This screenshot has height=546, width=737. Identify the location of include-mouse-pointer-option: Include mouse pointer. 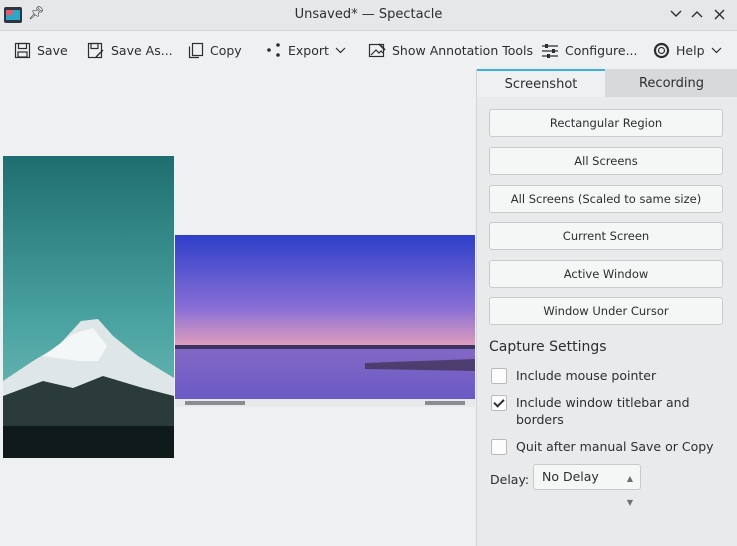
(573, 375).